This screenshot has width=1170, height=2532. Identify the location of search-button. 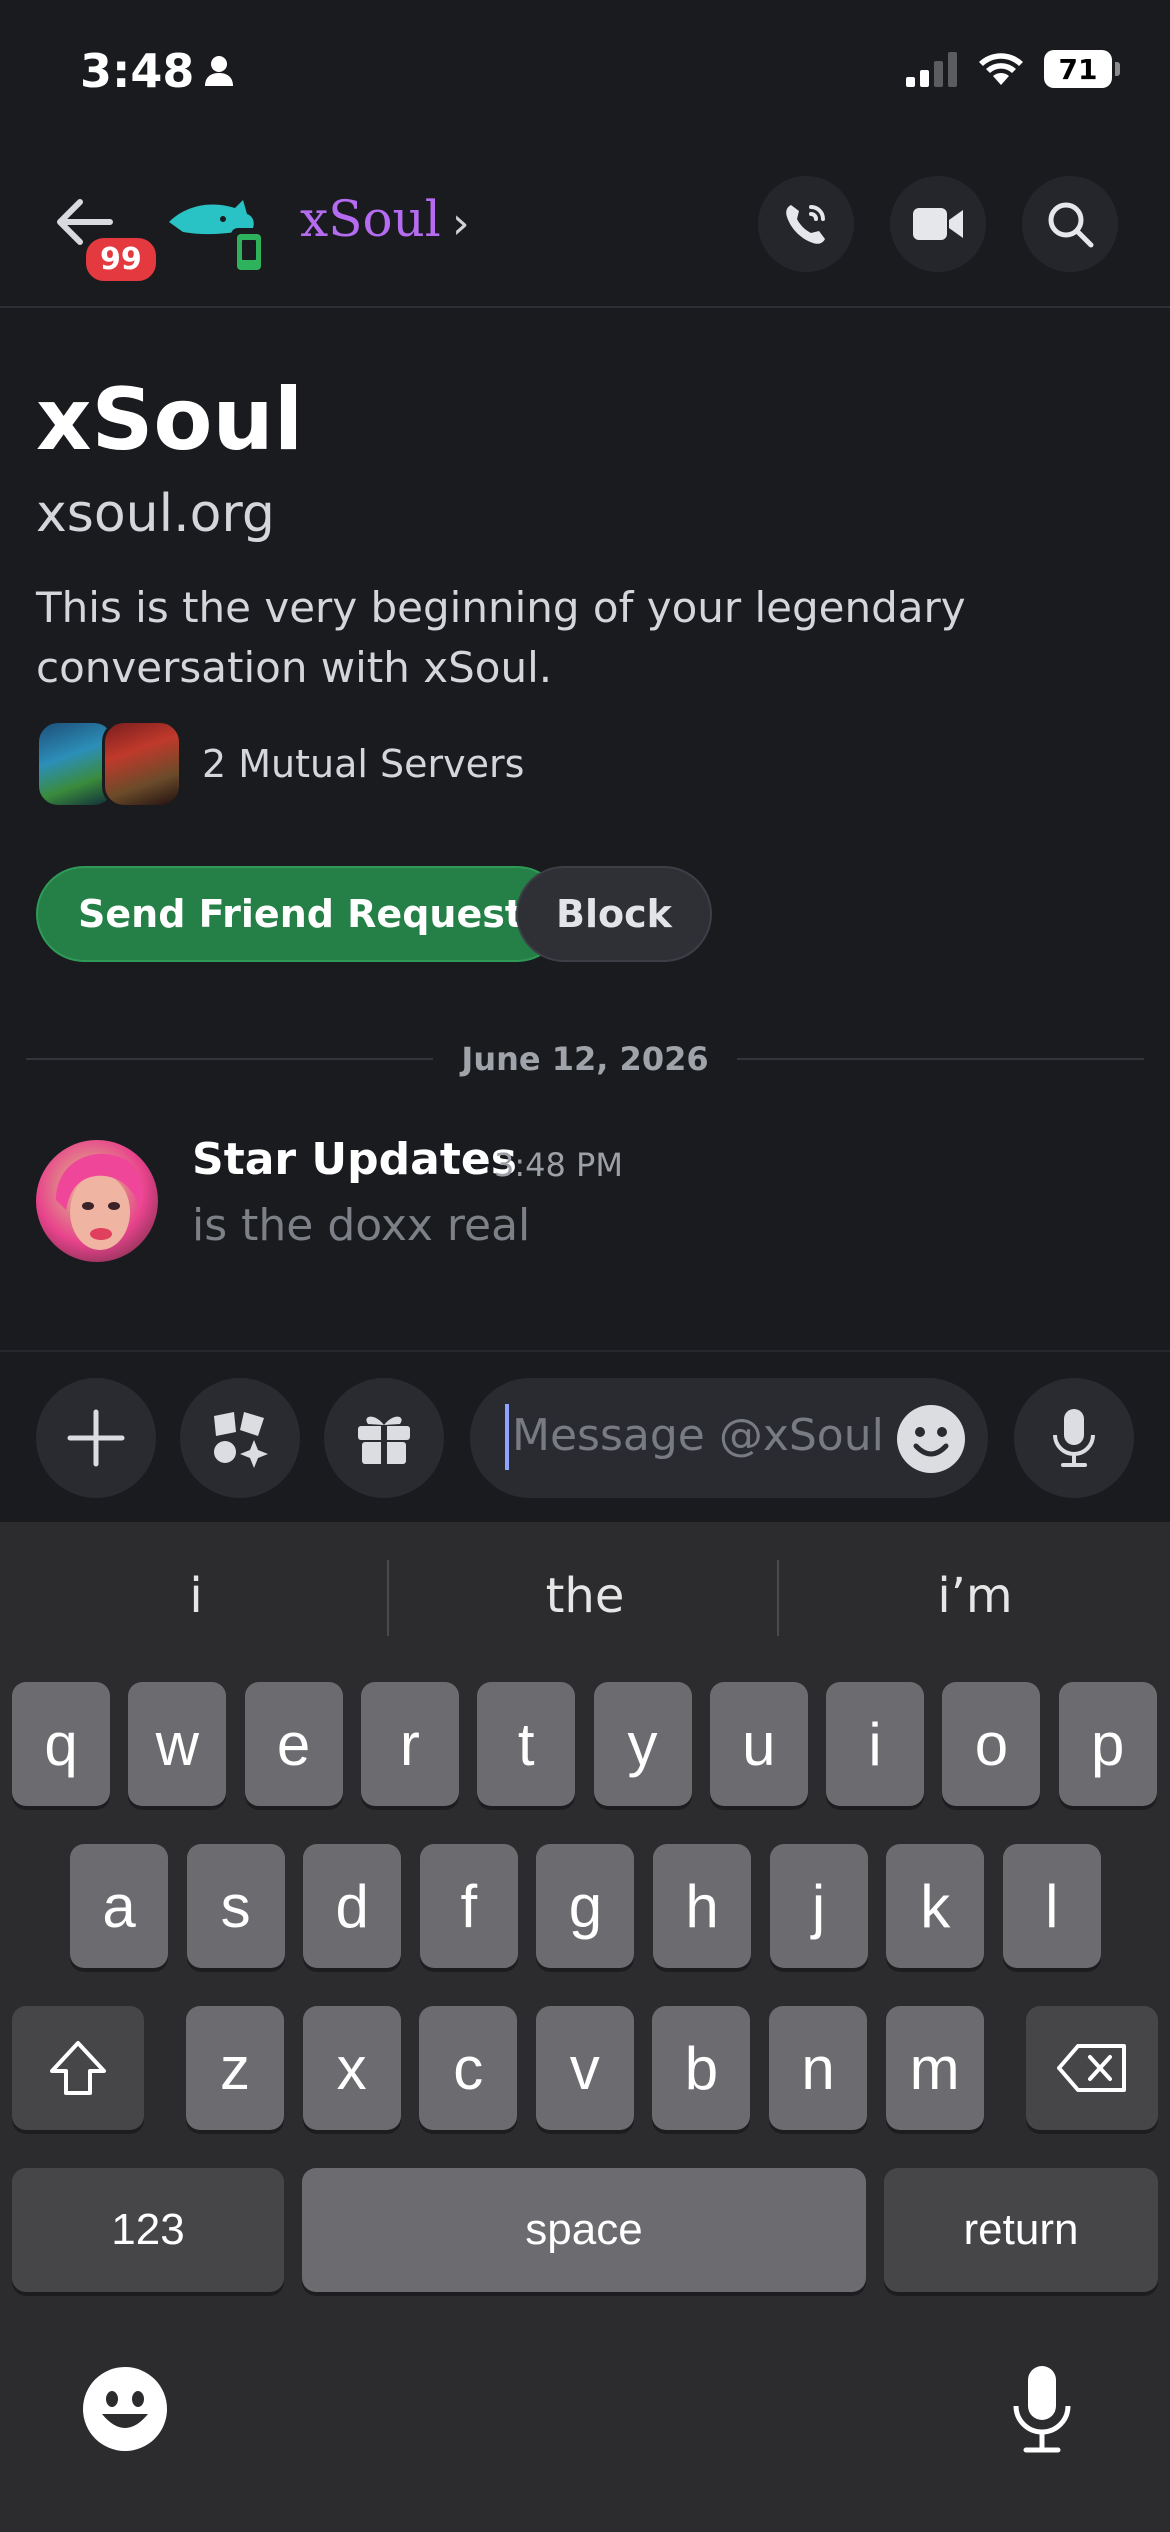
(1070, 224).